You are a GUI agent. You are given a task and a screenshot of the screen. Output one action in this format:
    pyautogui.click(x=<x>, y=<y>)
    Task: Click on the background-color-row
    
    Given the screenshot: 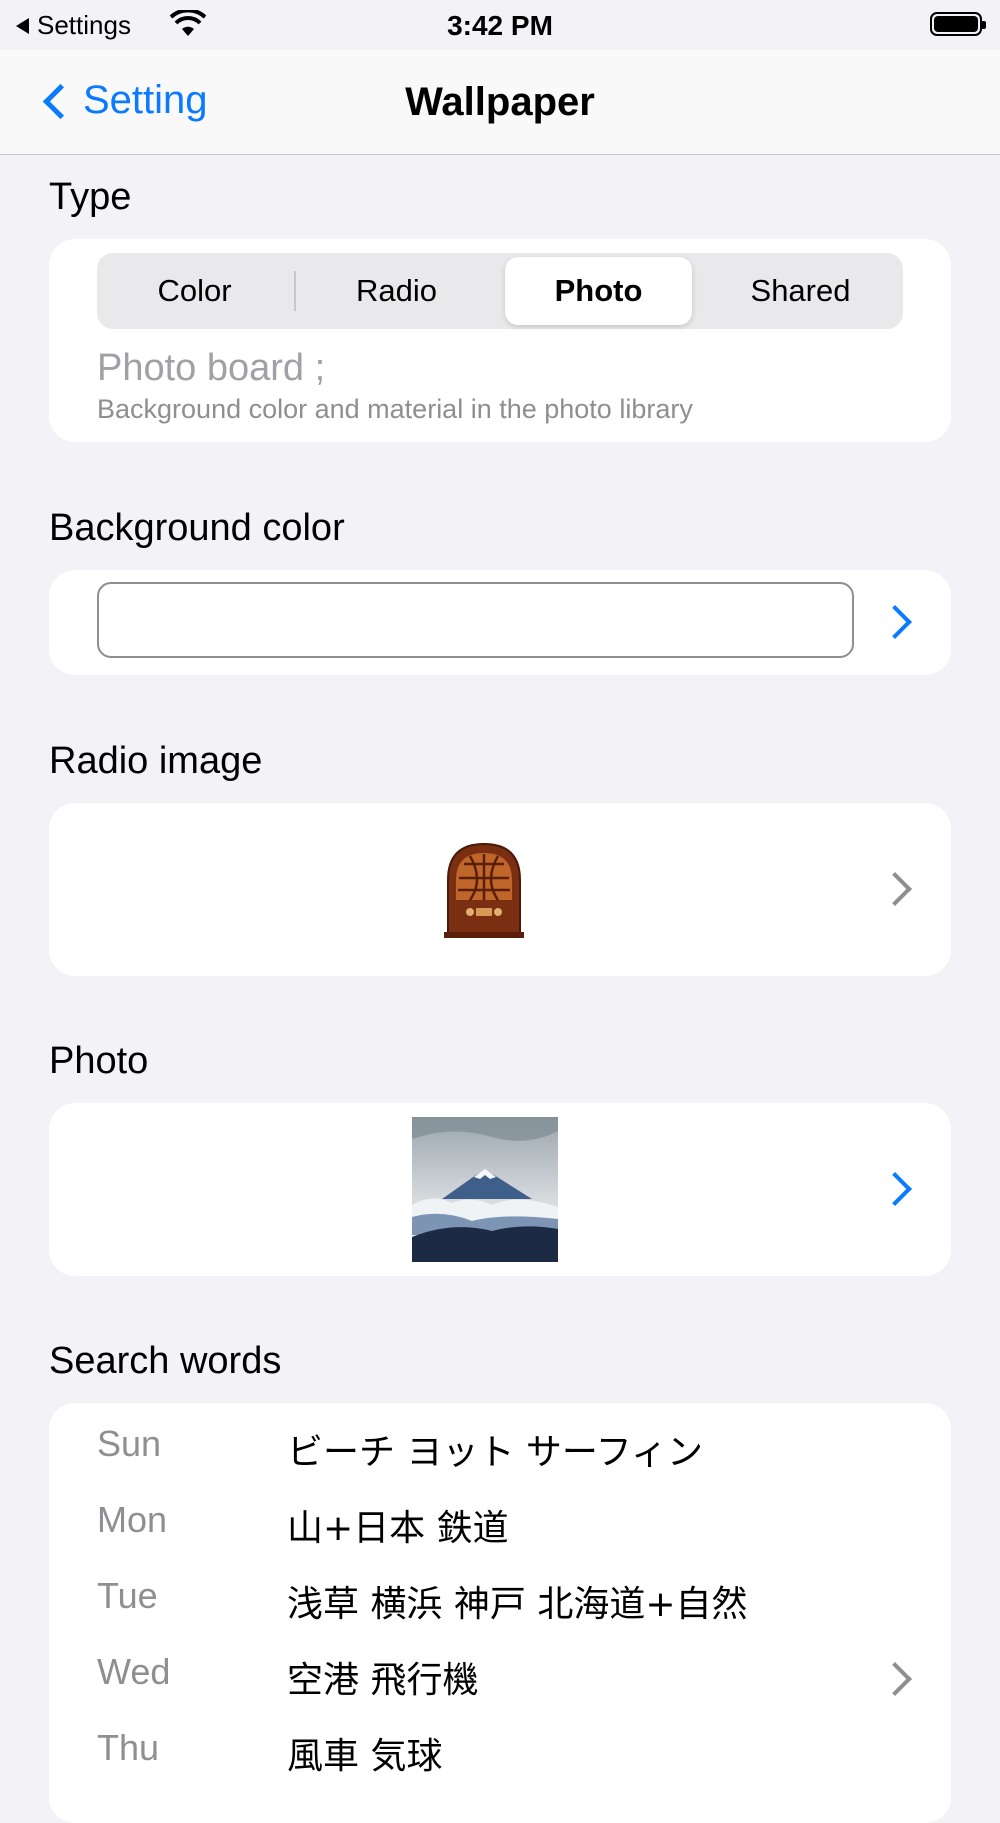 What is the action you would take?
    pyautogui.click(x=500, y=622)
    